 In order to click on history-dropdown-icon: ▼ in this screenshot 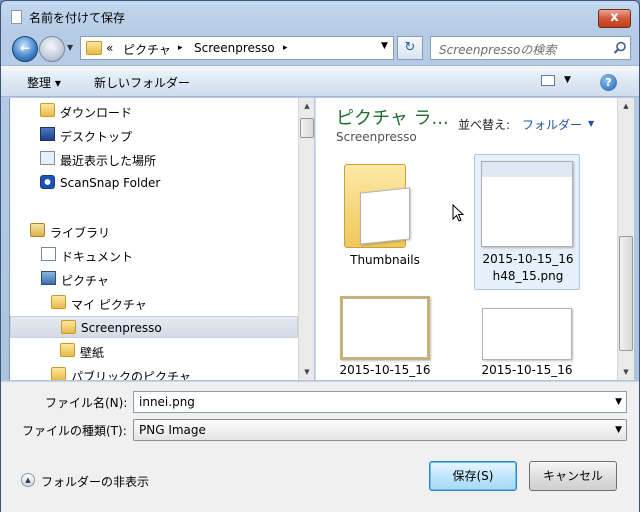, I will do `click(72, 49)`.